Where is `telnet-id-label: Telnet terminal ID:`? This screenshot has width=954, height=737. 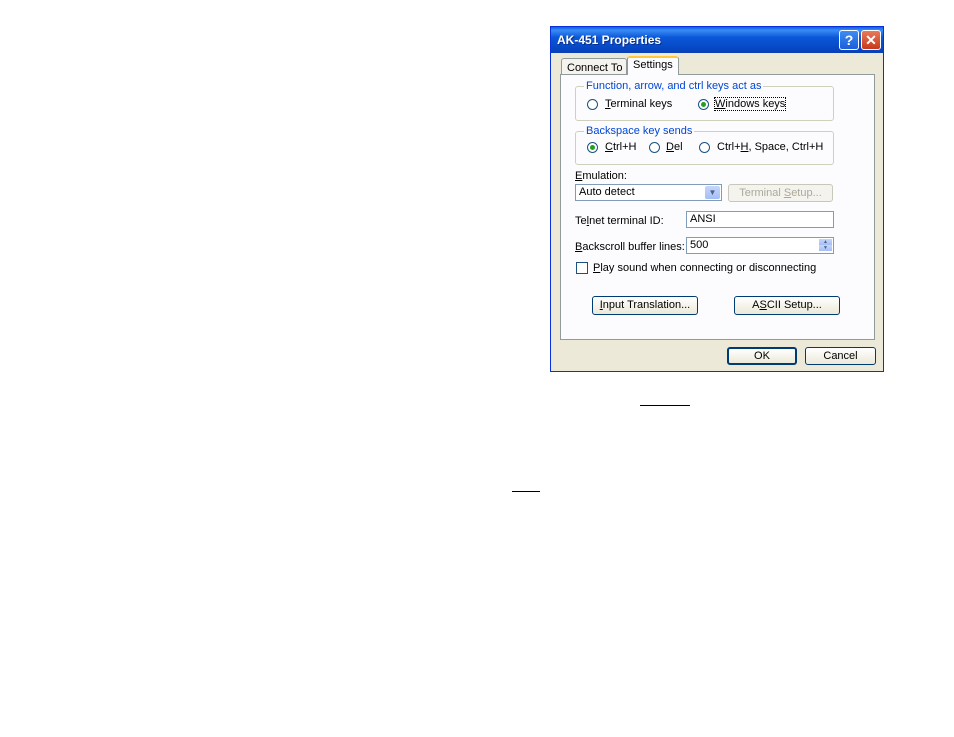 telnet-id-label: Telnet terminal ID: is located at coordinates (619, 221).